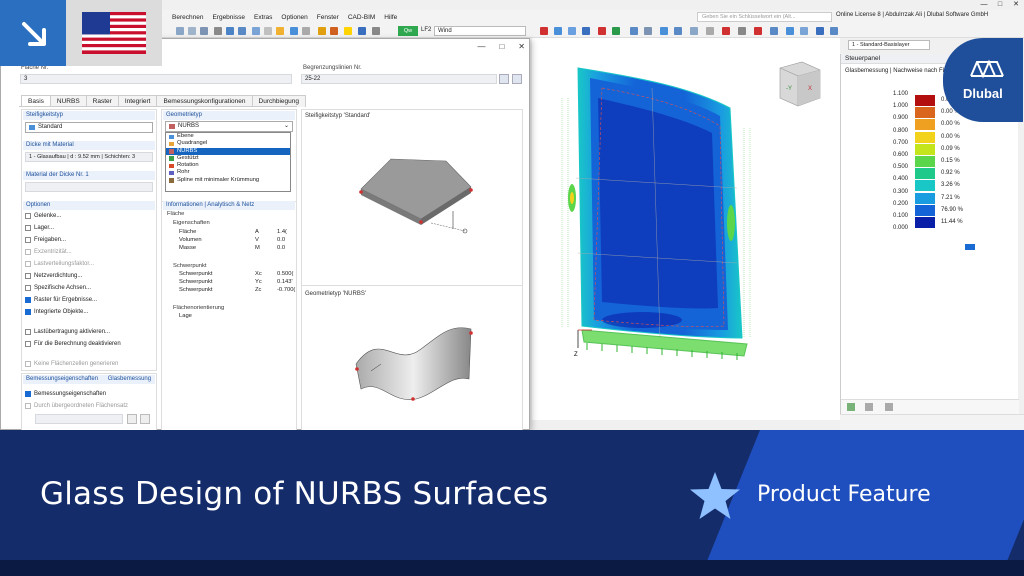  I want to click on geometry-dropdown: NURBS ⌄, so click(229, 126).